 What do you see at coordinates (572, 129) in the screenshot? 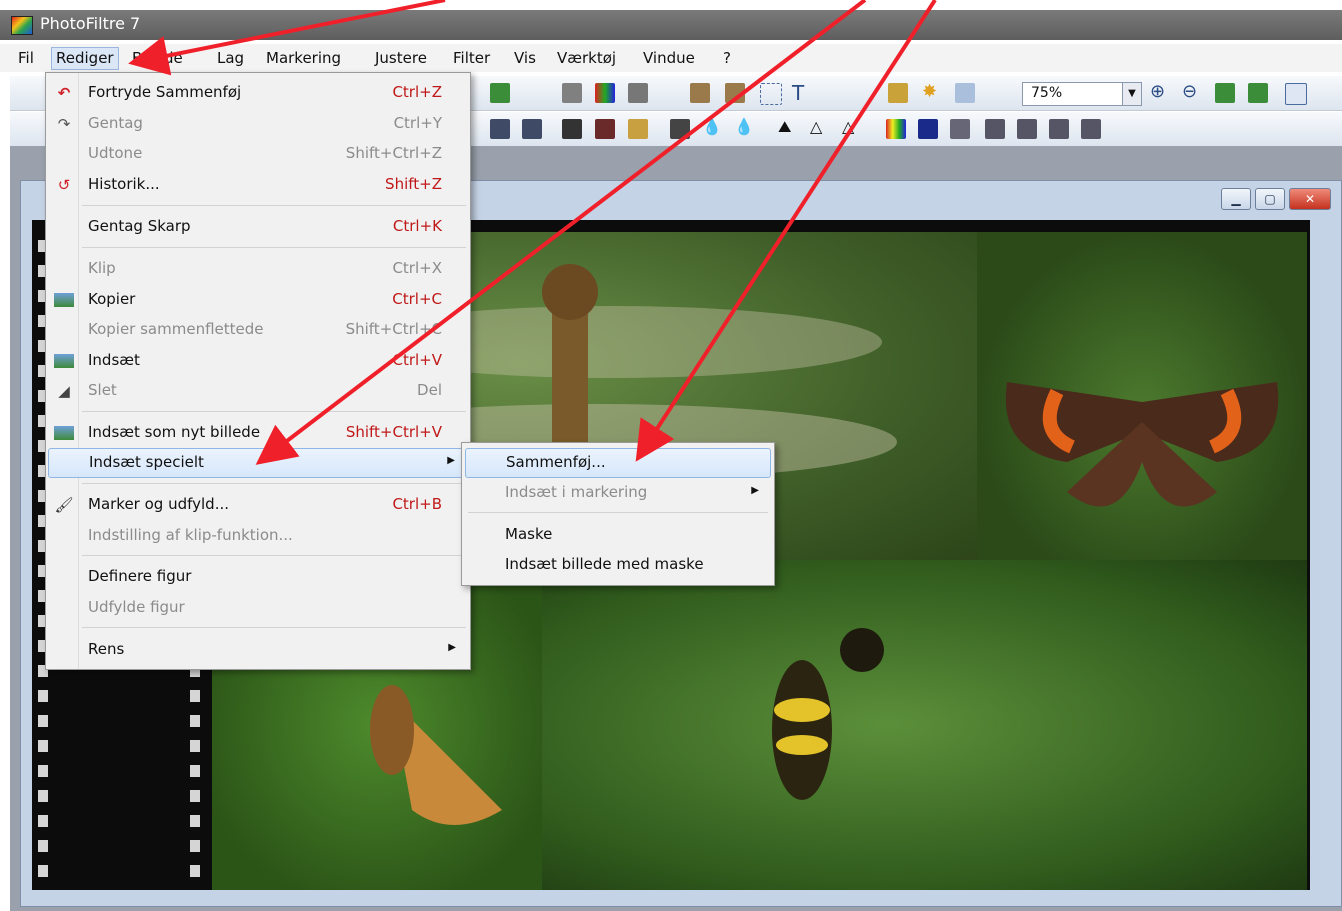
I see `grid-filter-icon` at bounding box center [572, 129].